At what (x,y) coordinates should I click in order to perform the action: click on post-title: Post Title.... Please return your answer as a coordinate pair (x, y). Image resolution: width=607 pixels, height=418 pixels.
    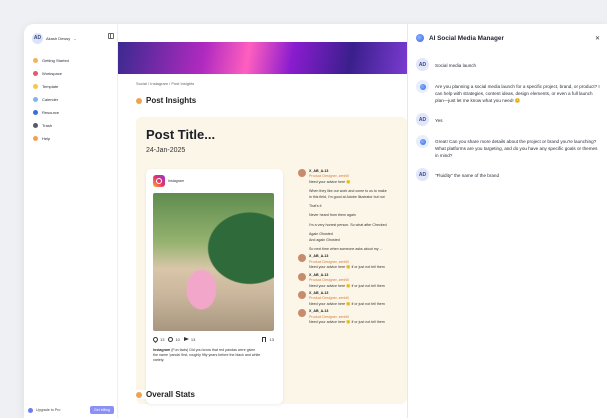
    Looking at the image, I should click on (181, 134).